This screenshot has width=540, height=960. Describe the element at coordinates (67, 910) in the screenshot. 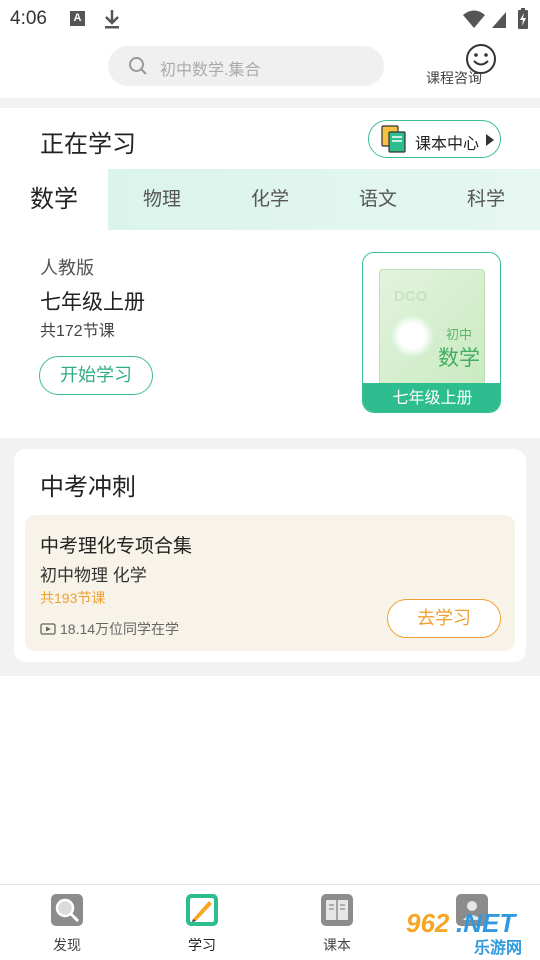

I see `magnifier-icon` at that location.